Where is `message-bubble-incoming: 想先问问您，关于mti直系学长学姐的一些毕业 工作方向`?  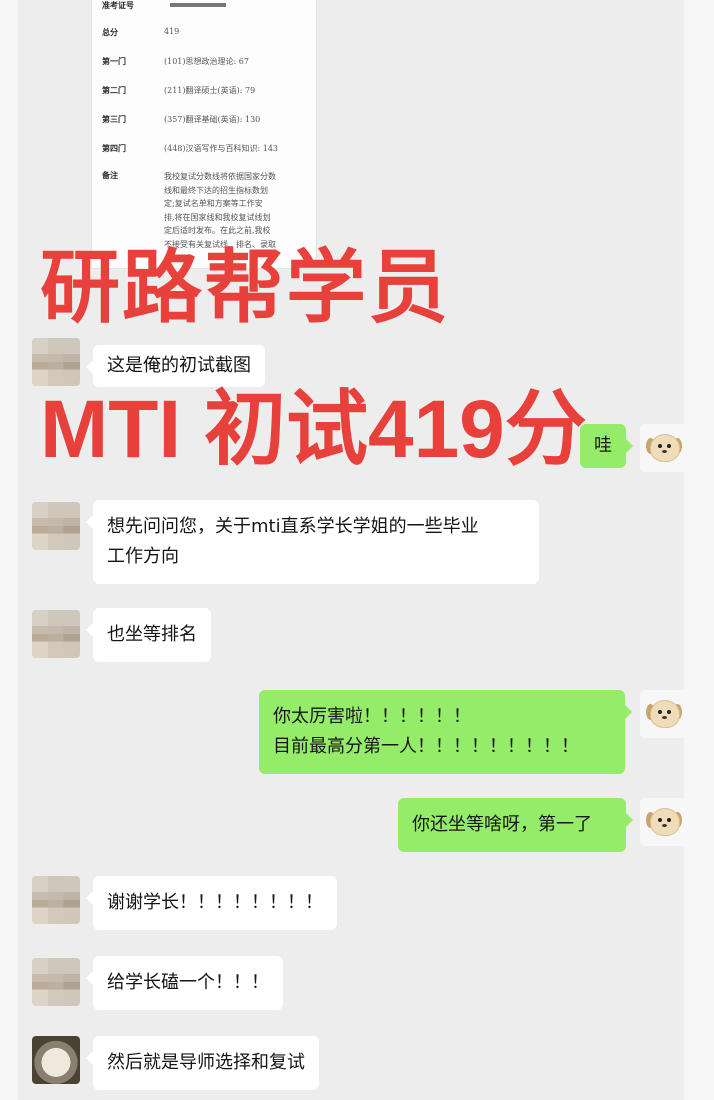
message-bubble-incoming: 想先问问您，关于mti直系学长学姐的一些毕业 工作方向 is located at coordinates (312, 542).